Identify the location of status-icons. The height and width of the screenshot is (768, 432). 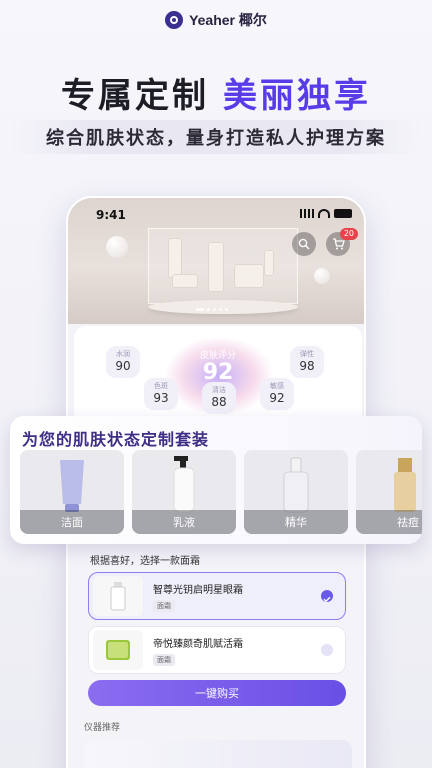
(326, 213).